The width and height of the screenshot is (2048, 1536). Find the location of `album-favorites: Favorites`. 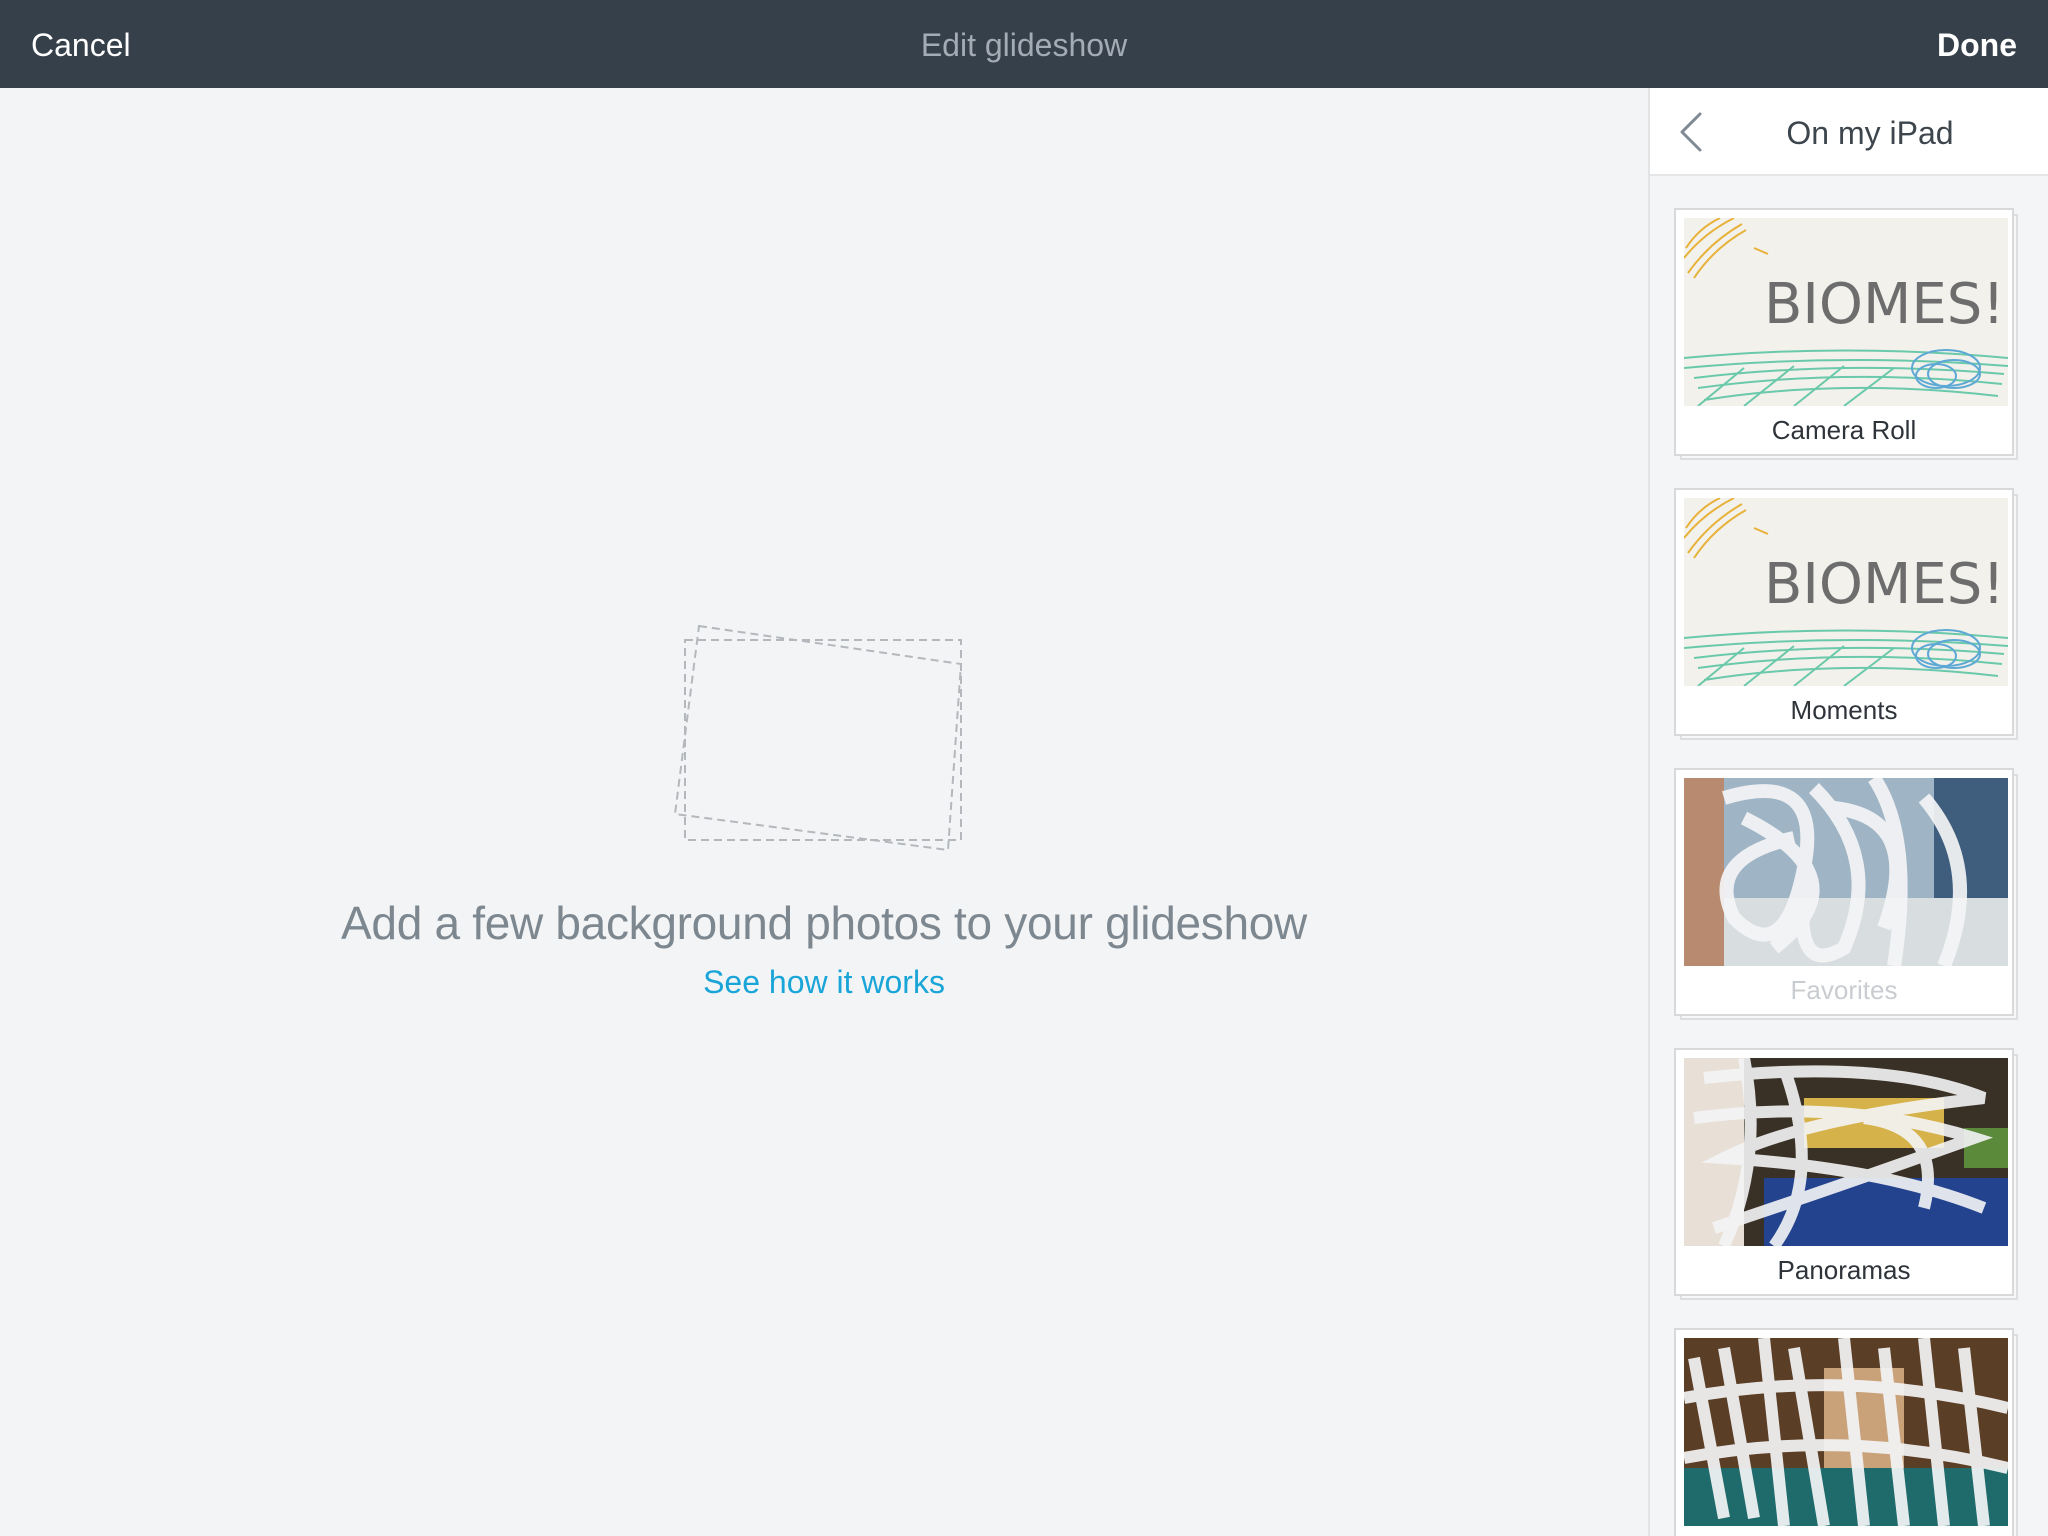

album-favorites: Favorites is located at coordinates (1846, 894).